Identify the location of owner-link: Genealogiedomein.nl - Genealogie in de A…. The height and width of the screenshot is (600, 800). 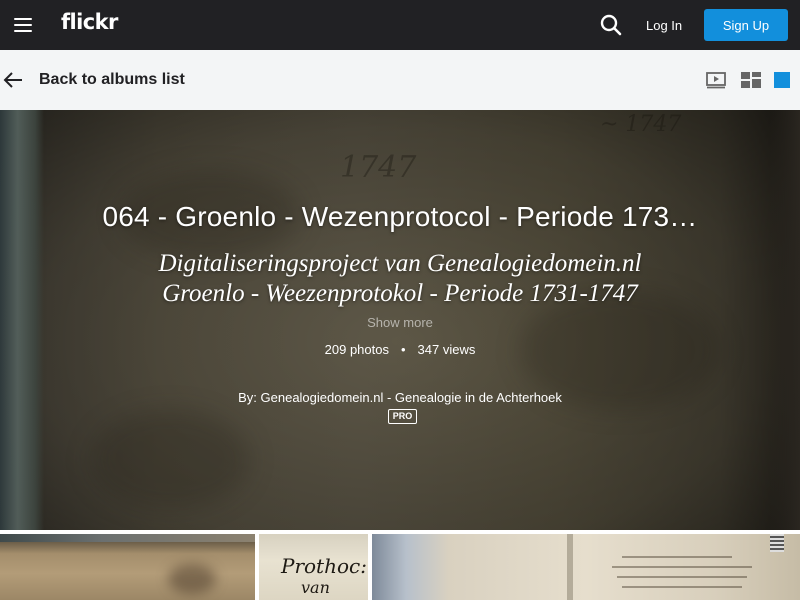
(411, 397).